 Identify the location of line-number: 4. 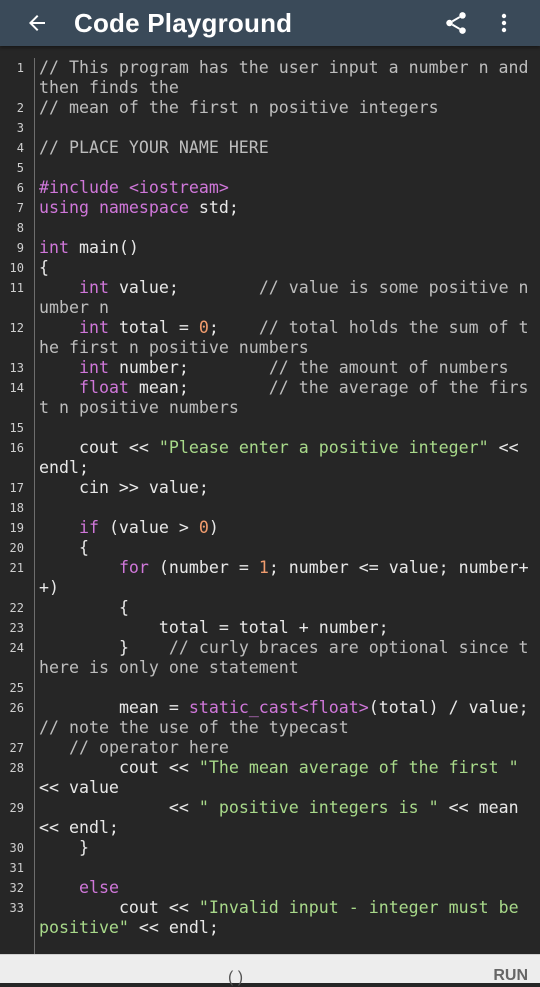
(20, 148).